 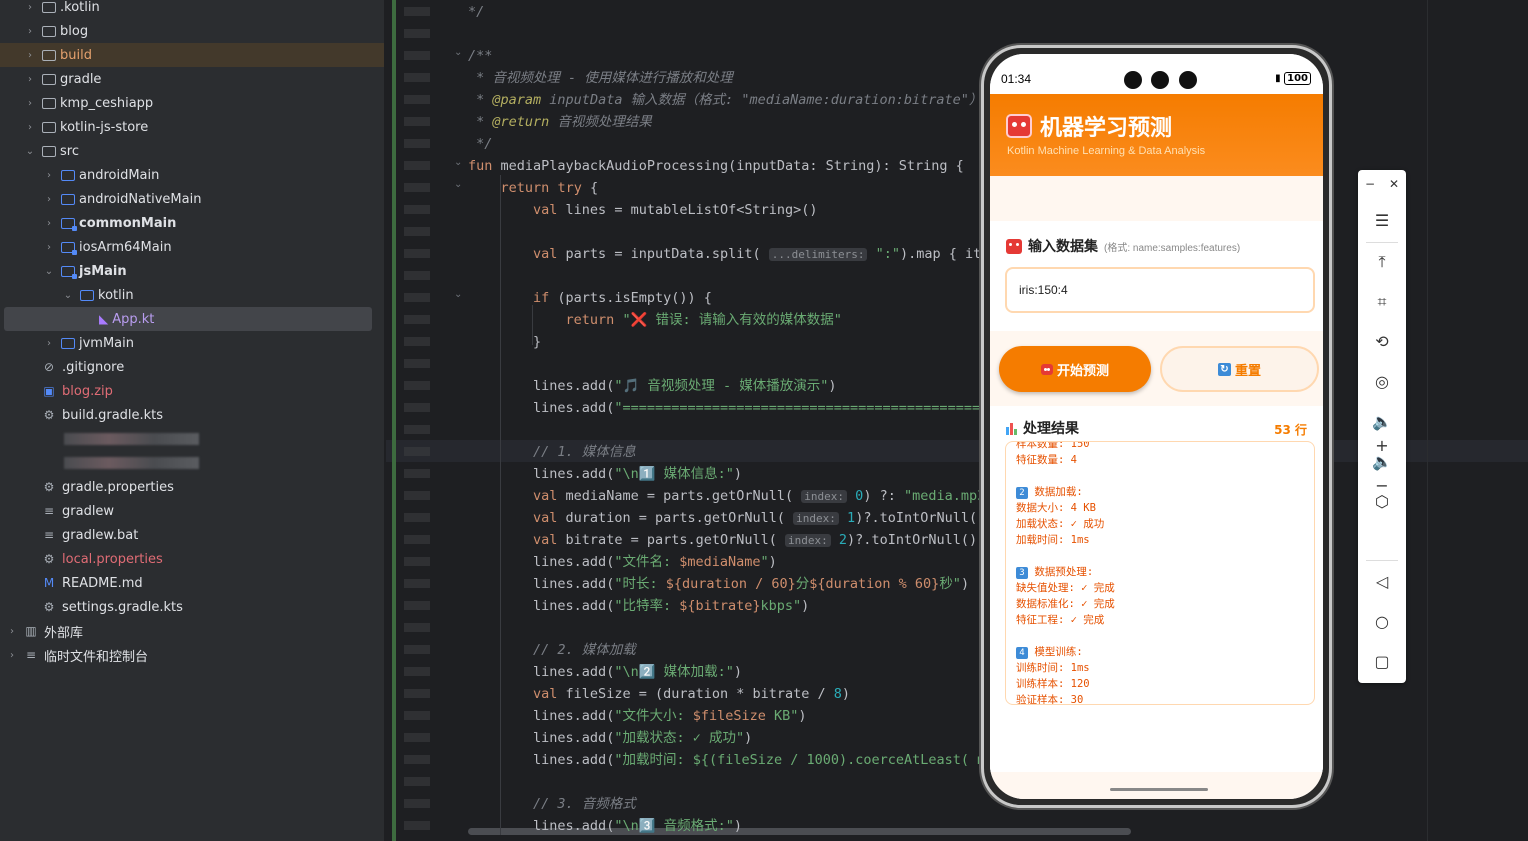 I want to click on code-line: lines.add("\n3️⃣ 音频格式:"), so click(x=605, y=826).